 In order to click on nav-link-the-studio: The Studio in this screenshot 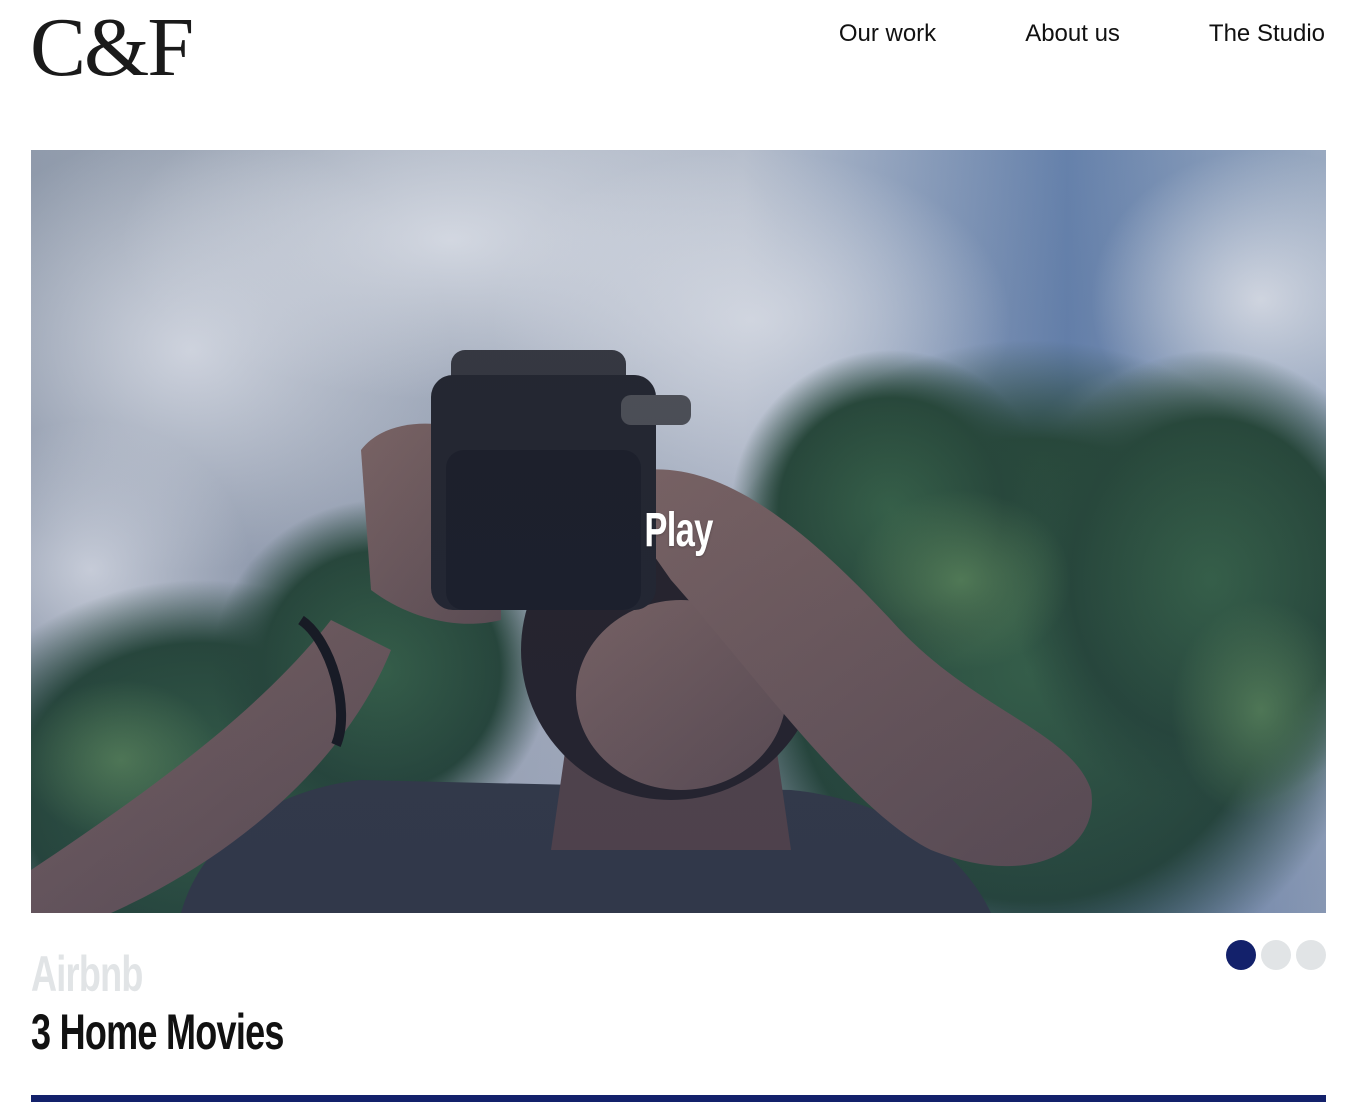, I will do `click(1267, 34)`.